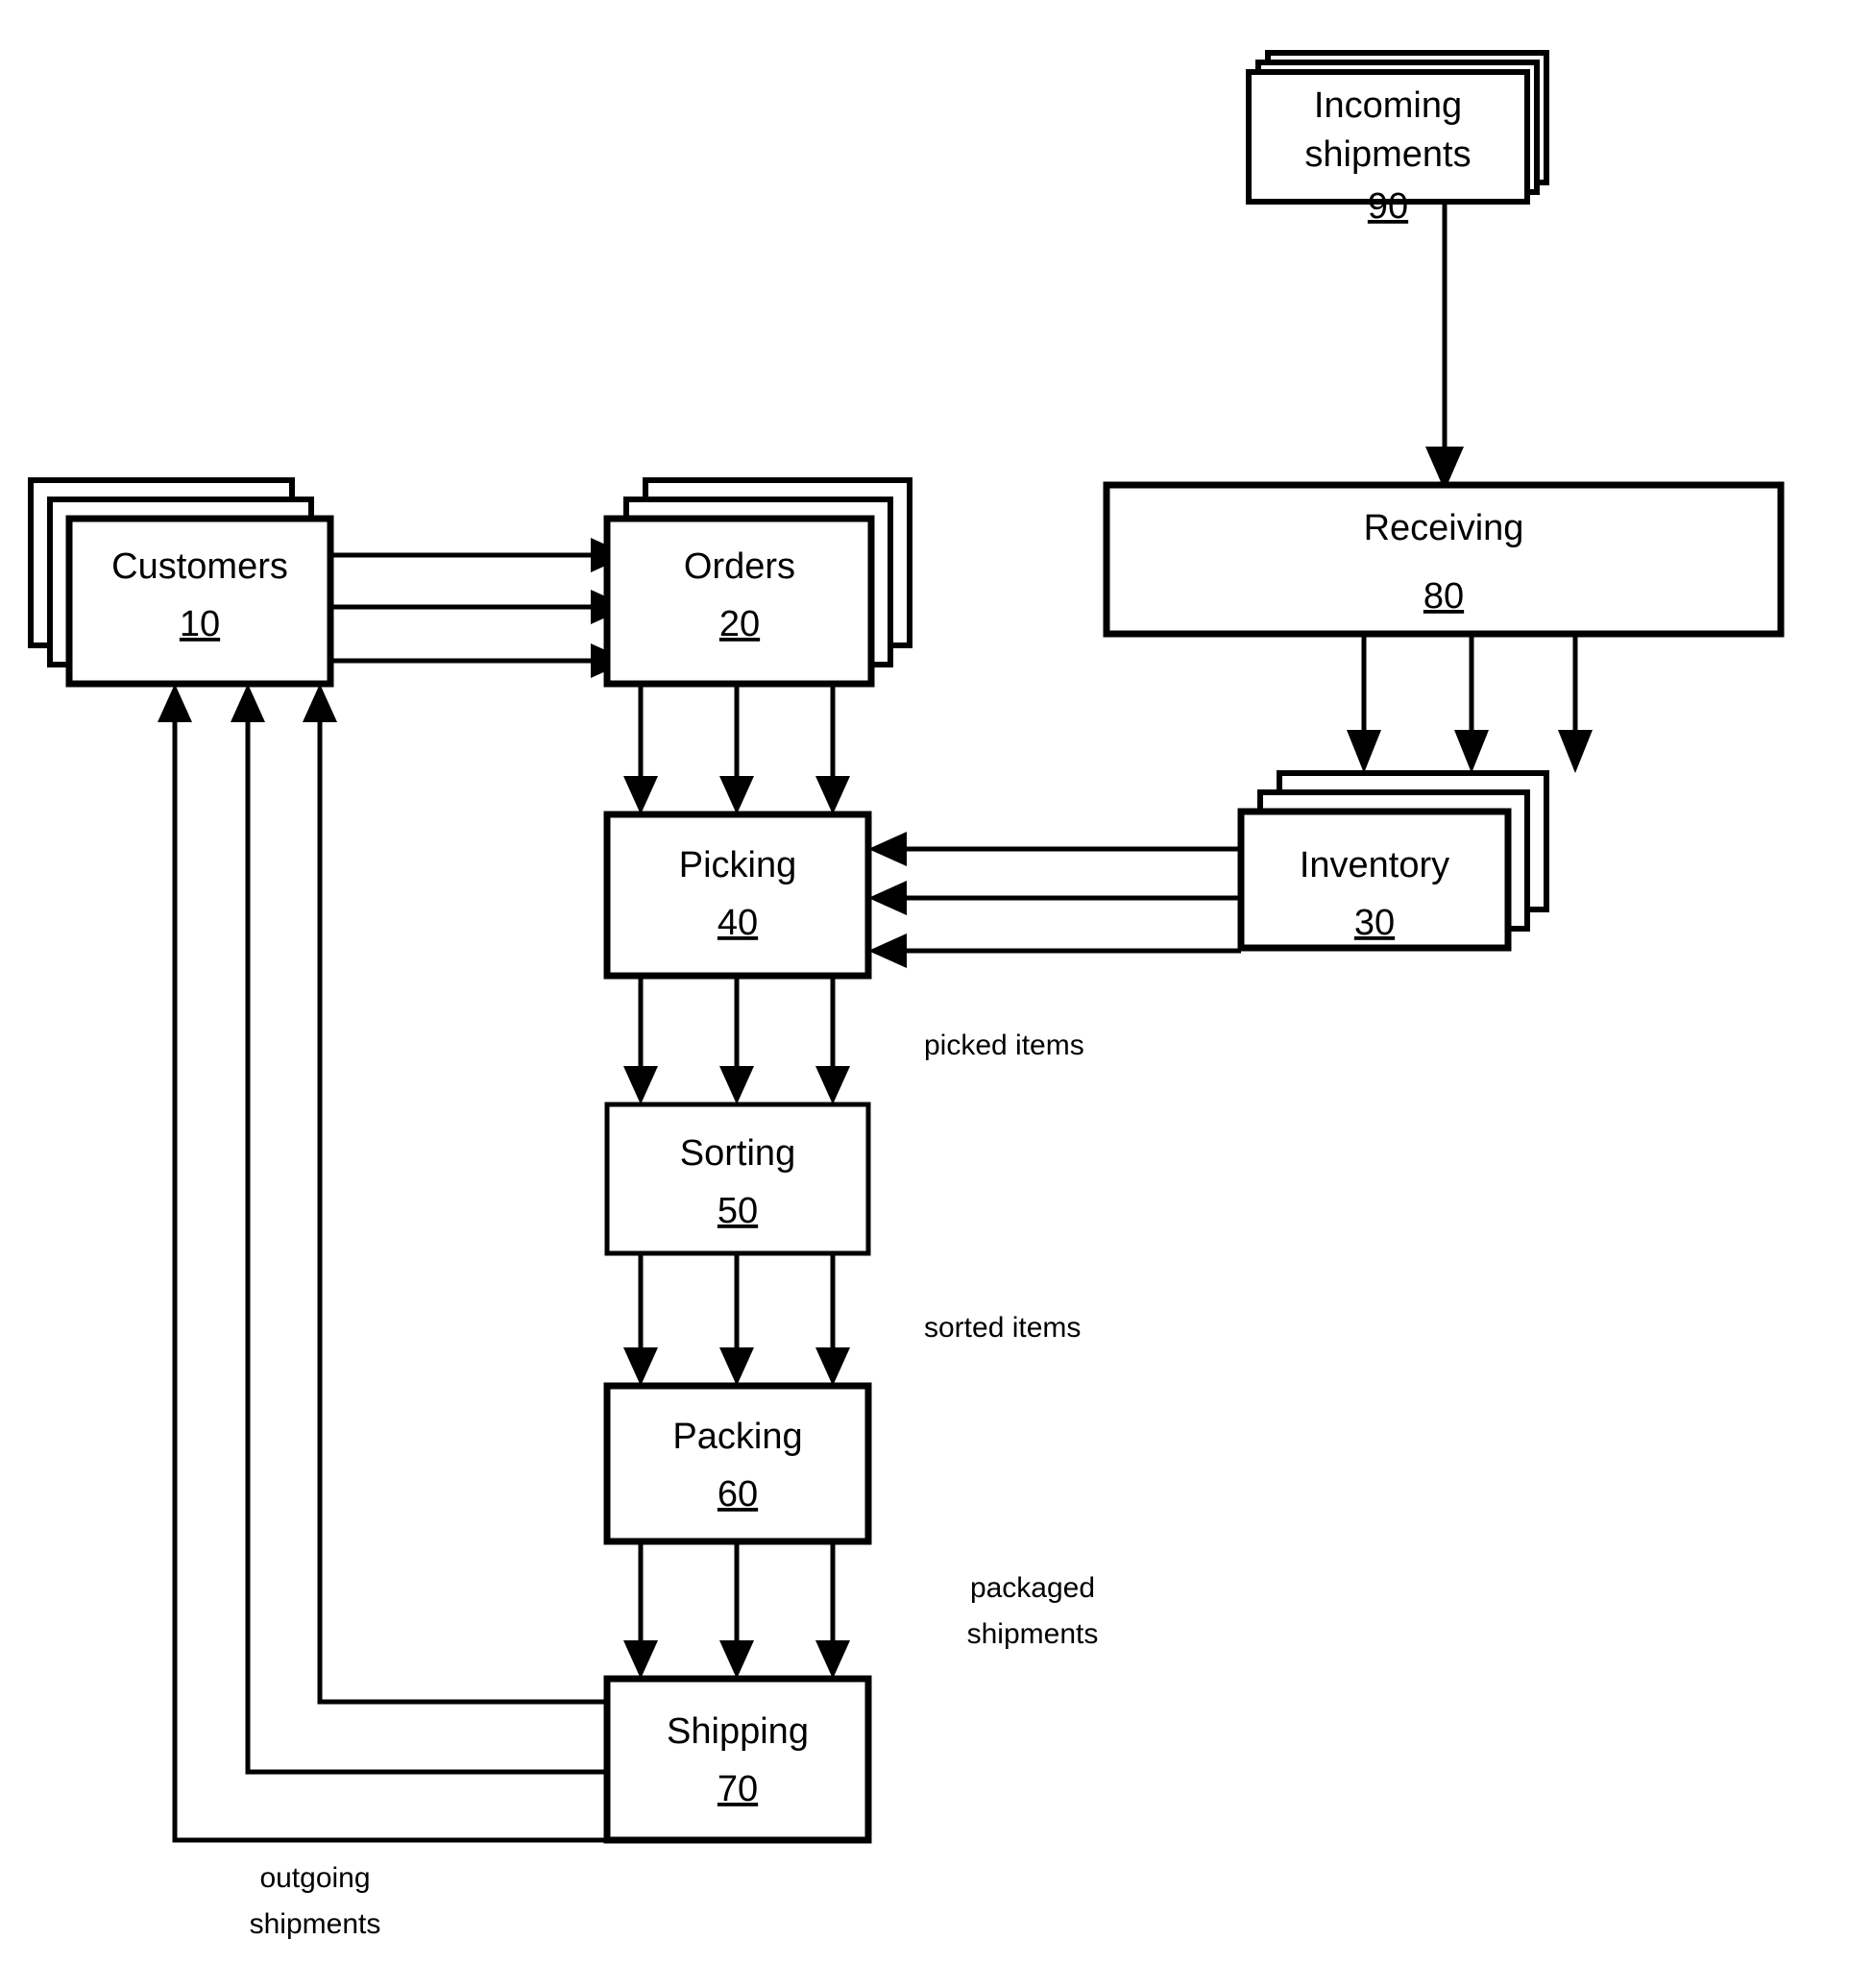  What do you see at coordinates (1375, 865) in the screenshot?
I see `node-inventory-label: Inventory` at bounding box center [1375, 865].